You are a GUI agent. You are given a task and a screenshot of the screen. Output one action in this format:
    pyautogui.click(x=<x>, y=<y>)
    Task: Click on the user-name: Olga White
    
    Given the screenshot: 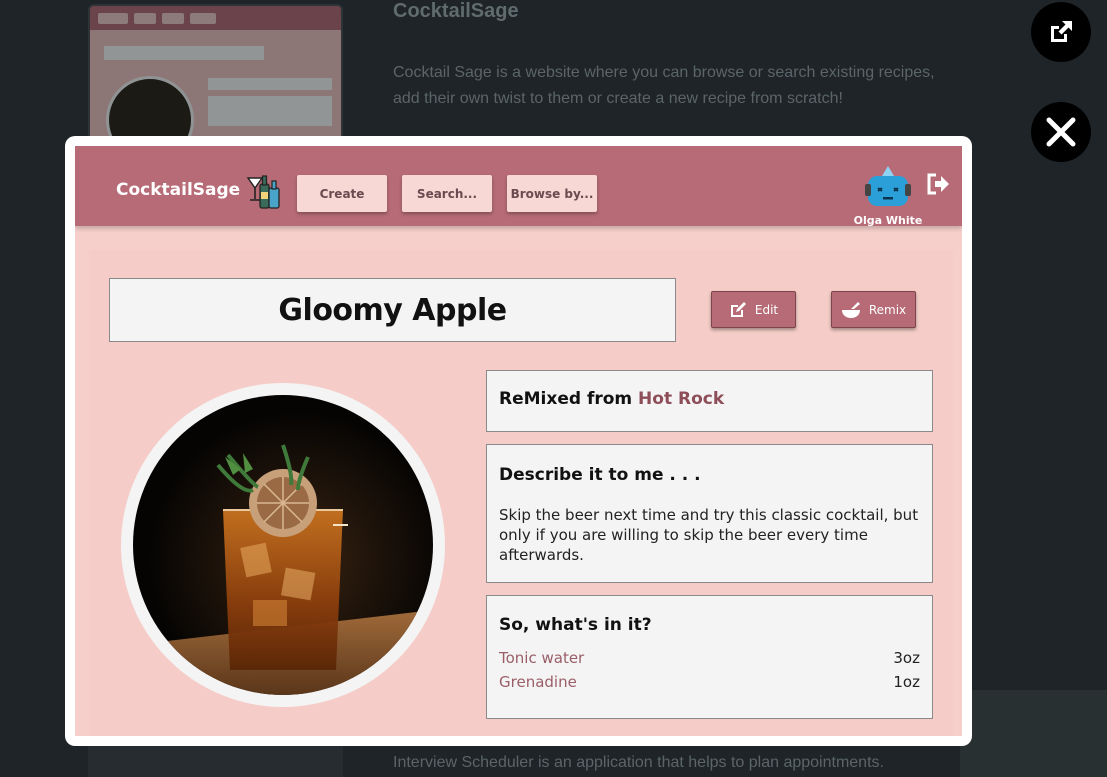 What is the action you would take?
    pyautogui.click(x=888, y=220)
    